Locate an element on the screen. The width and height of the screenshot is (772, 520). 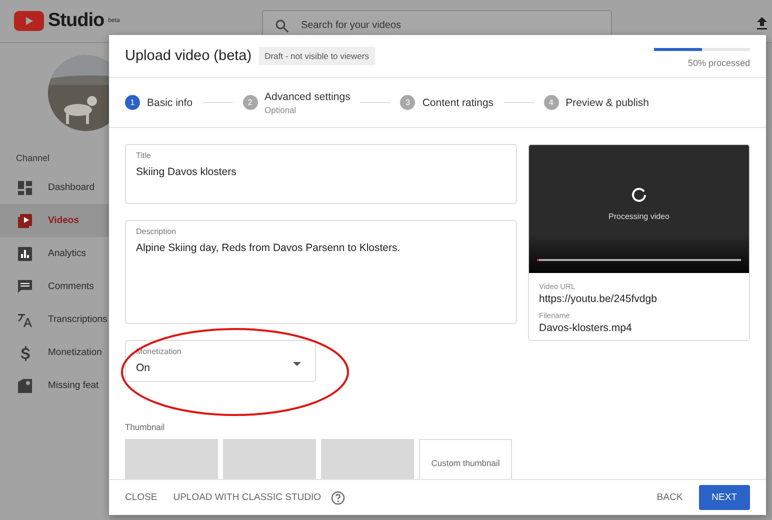
title-field: Title Skiing Davos klosters is located at coordinates (321, 174).